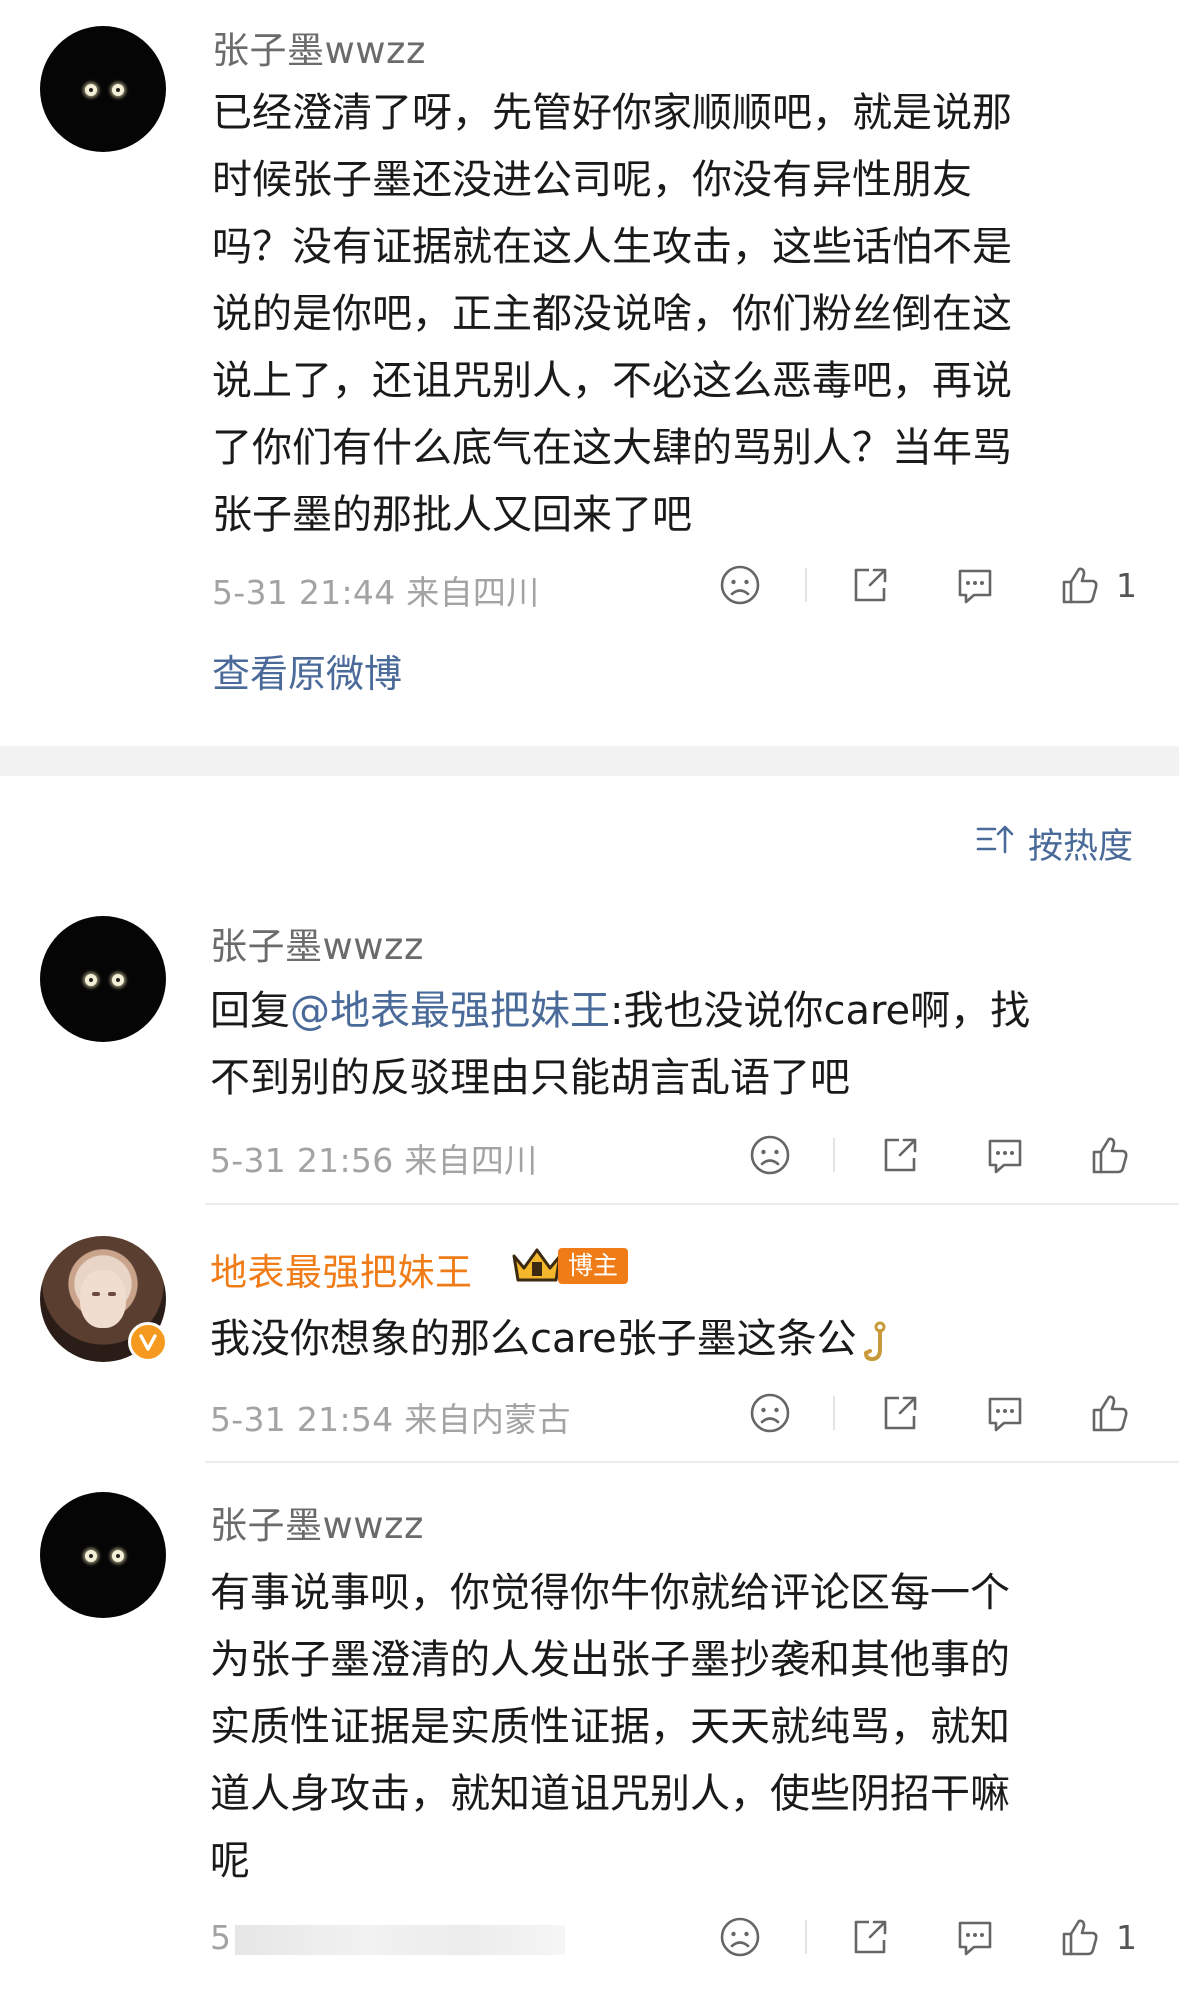  What do you see at coordinates (537, 1266) in the screenshot?
I see `crown-icon` at bounding box center [537, 1266].